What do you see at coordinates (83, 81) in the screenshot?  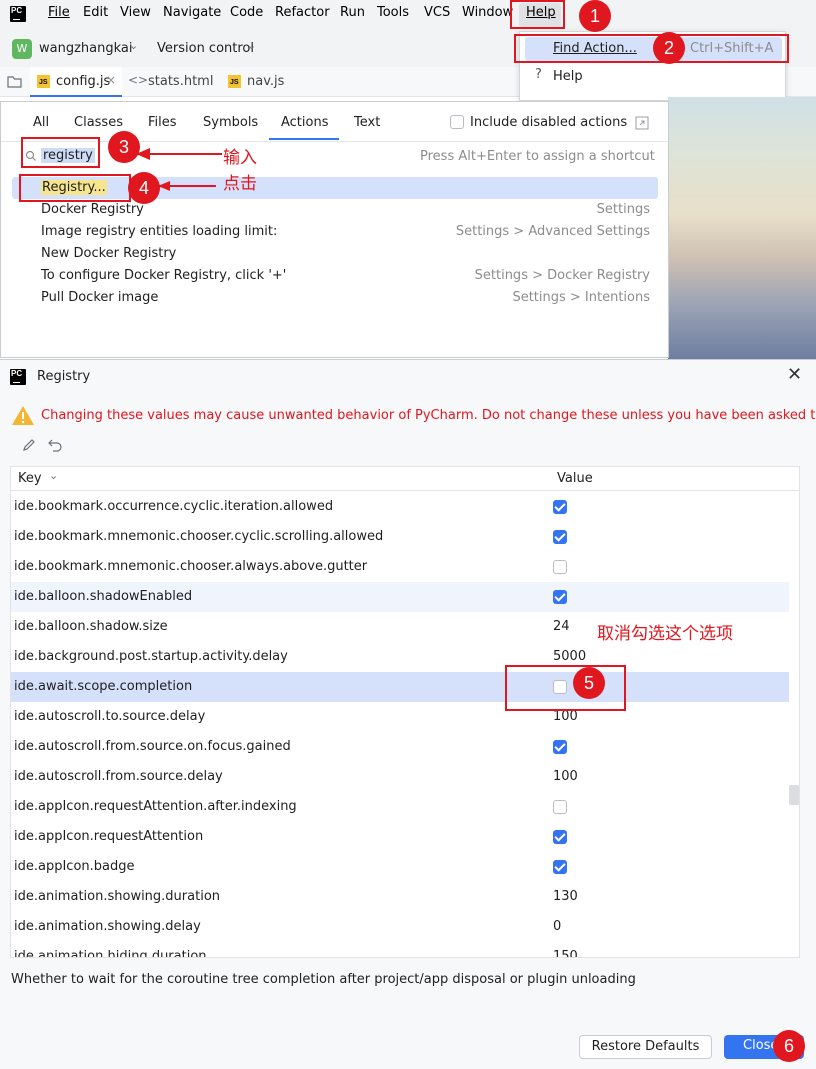 I see `tab-label: config.js` at bounding box center [83, 81].